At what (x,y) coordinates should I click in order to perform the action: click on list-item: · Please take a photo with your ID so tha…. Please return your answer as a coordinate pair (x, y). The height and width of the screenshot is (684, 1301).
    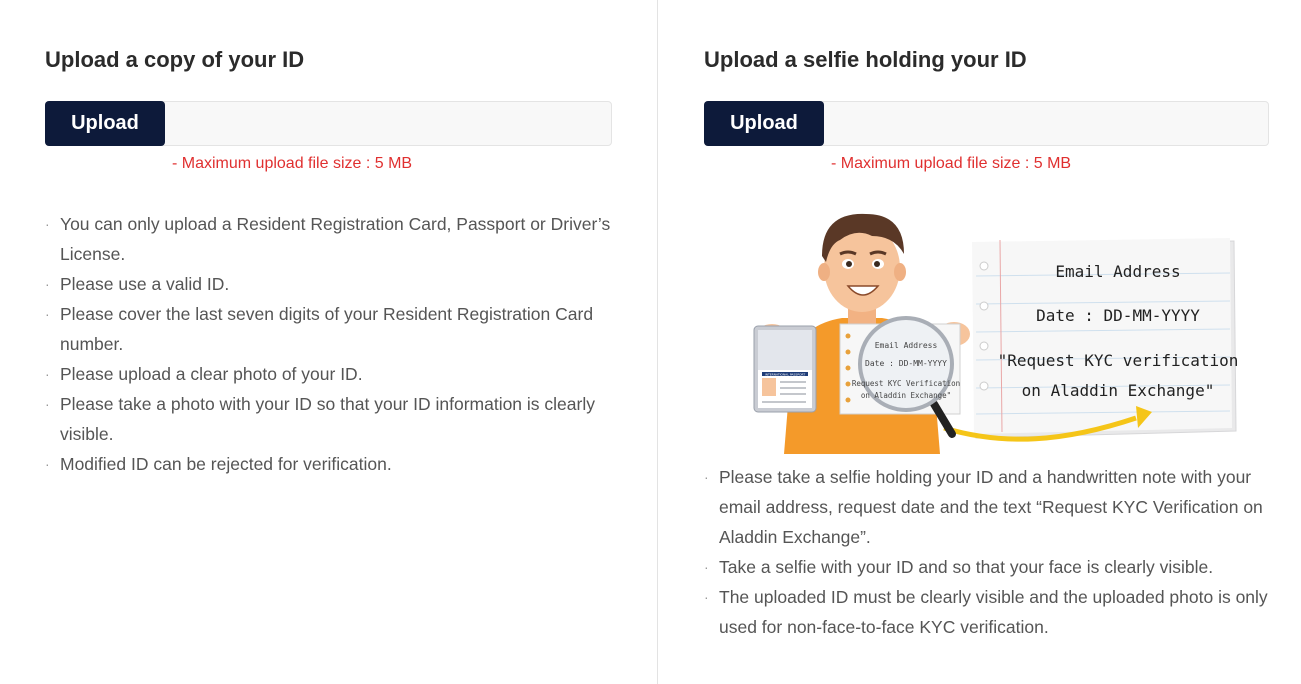
    Looking at the image, I should click on (328, 419).